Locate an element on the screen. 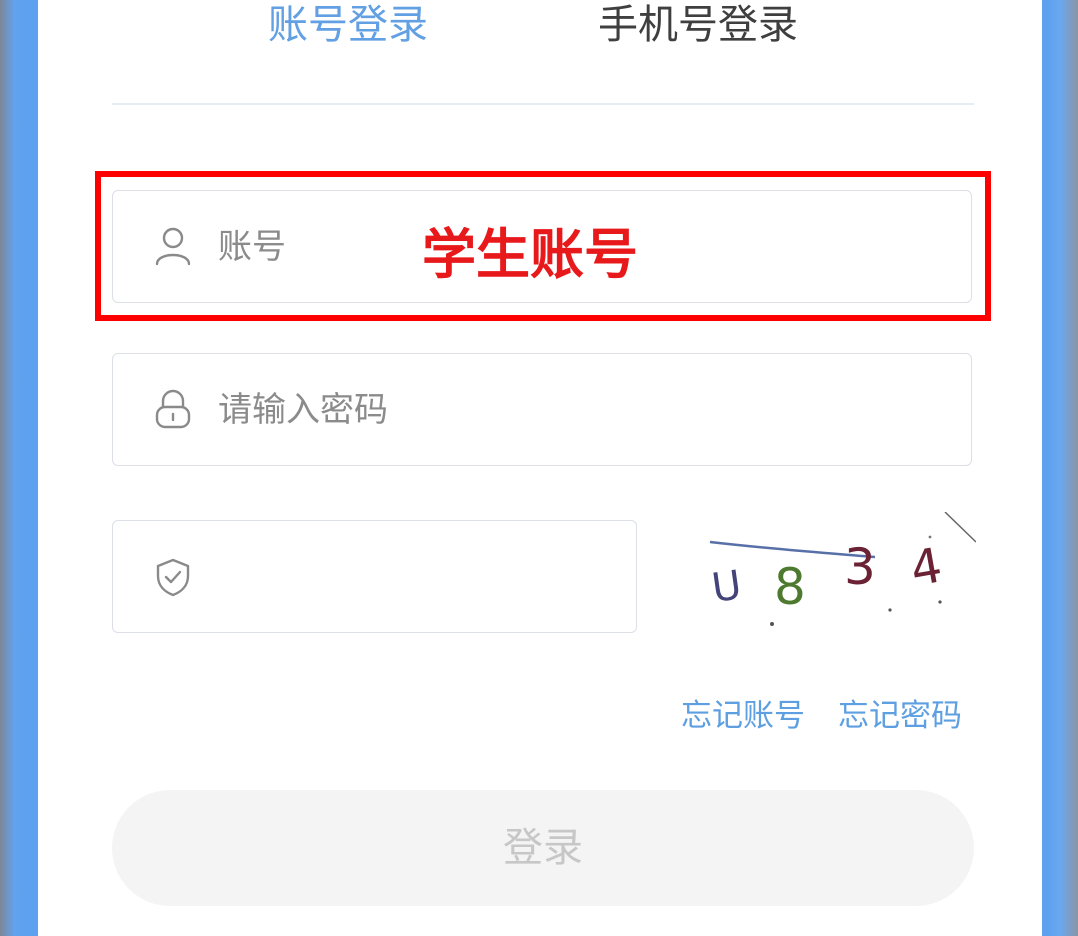 This screenshot has height=936, width=1078. shield-check-icon is located at coordinates (173, 577).